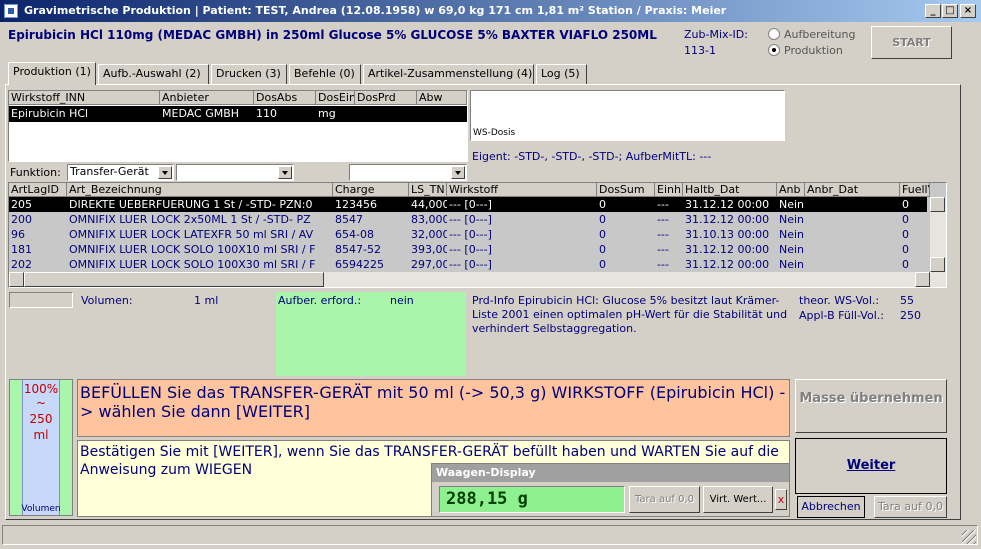 The height and width of the screenshot is (549, 981). Describe the element at coordinates (50, 113) in the screenshot. I see `cell: Epirubicin HCl` at that location.